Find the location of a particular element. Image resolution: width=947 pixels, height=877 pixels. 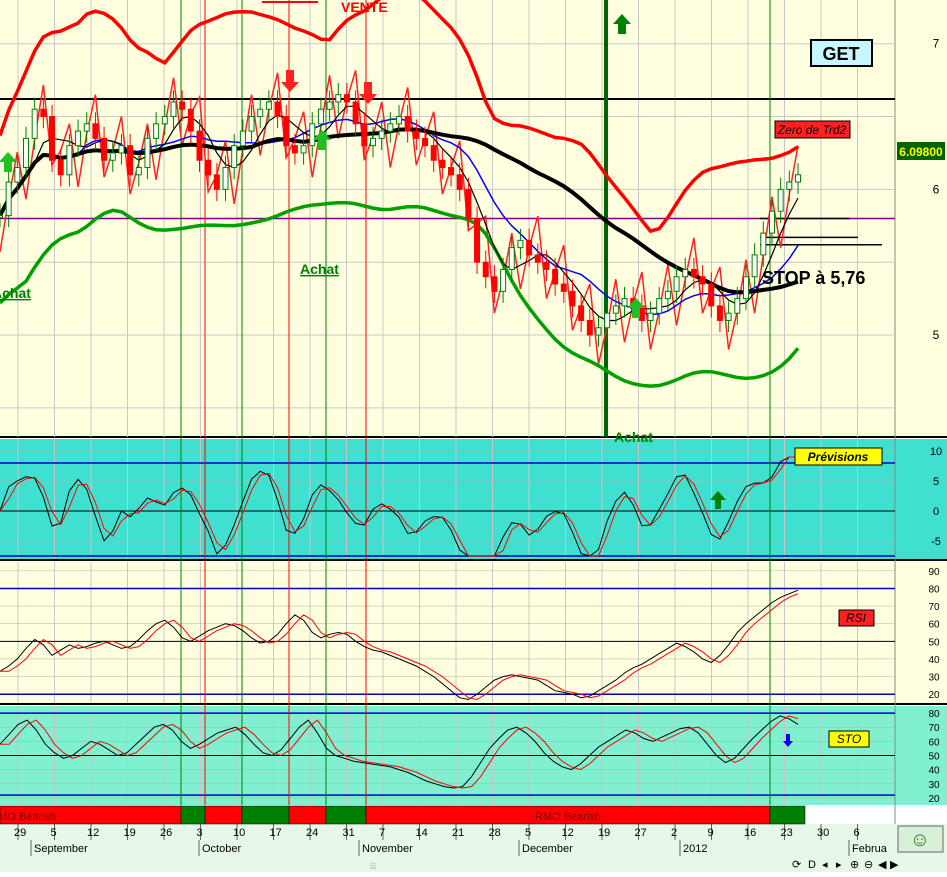

month-label: September is located at coordinates (61, 849).